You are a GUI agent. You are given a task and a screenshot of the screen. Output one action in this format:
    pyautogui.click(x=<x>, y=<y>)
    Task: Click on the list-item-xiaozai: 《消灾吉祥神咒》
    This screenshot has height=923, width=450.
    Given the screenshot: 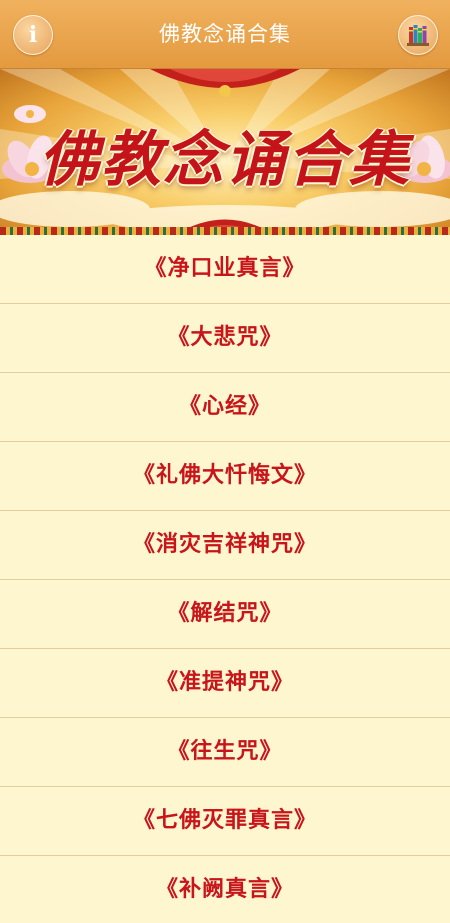 What is the action you would take?
    pyautogui.click(x=225, y=545)
    